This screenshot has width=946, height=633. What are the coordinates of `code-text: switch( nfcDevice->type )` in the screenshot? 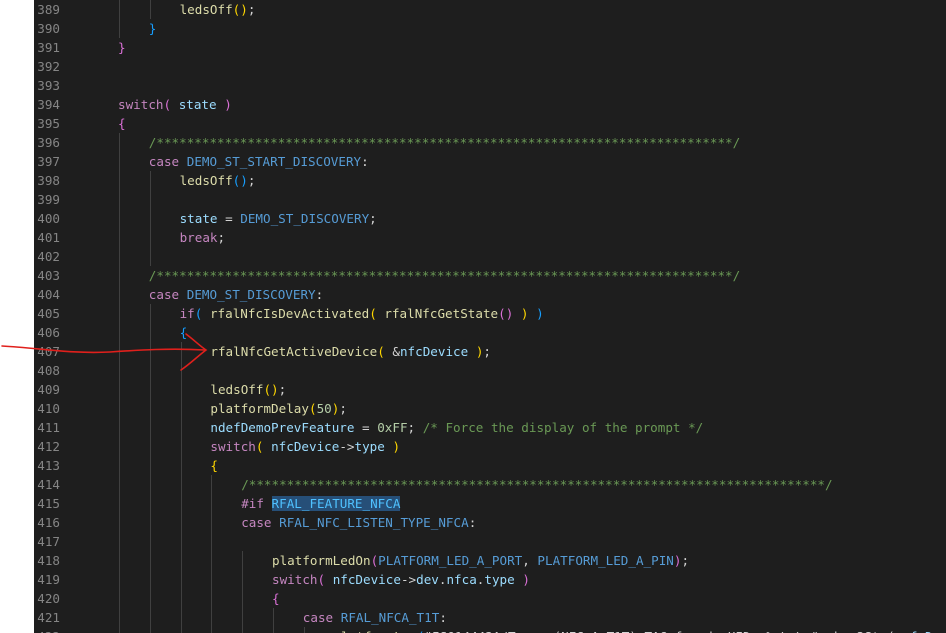 It's located at (305, 446).